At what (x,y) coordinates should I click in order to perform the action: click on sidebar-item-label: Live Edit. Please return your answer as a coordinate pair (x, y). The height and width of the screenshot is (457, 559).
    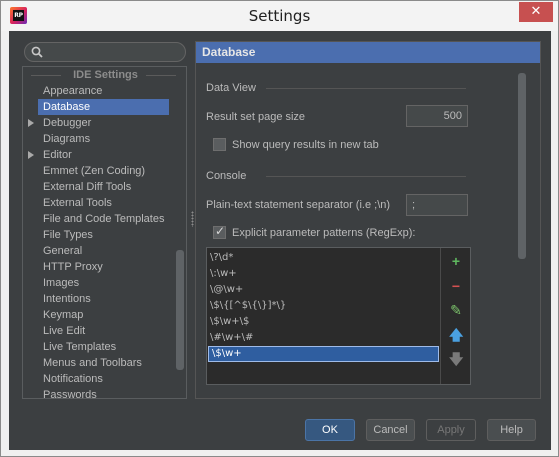
    Looking at the image, I should click on (64, 331).